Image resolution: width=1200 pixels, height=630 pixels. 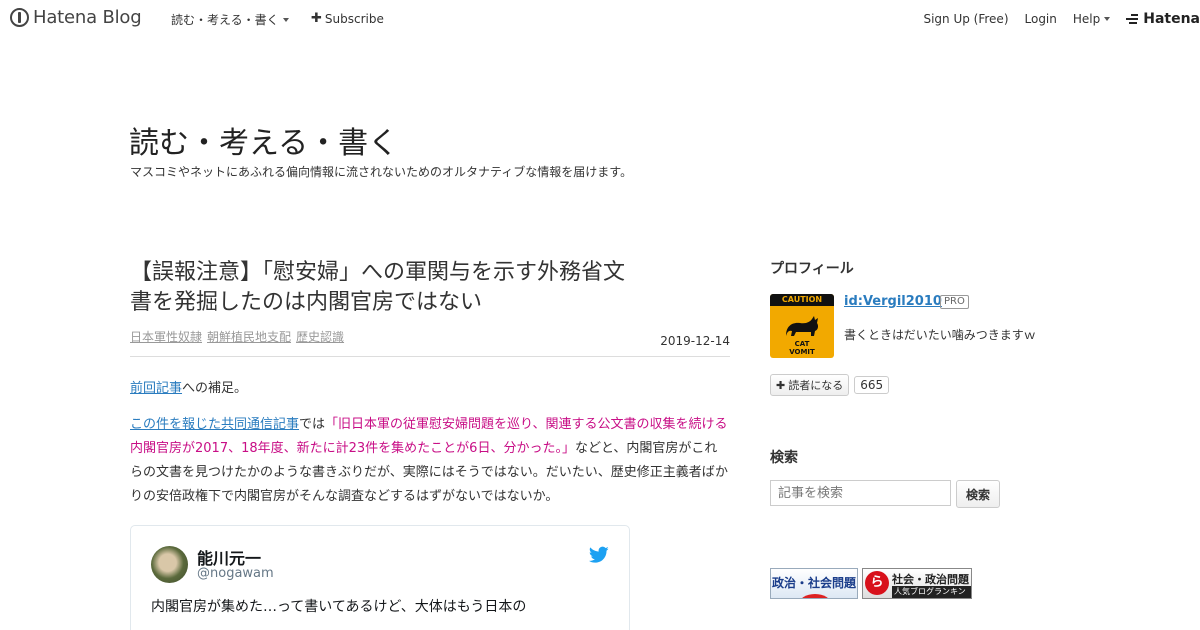 I want to click on become-reader-button: ✚ 読者になる, so click(x=810, y=385).